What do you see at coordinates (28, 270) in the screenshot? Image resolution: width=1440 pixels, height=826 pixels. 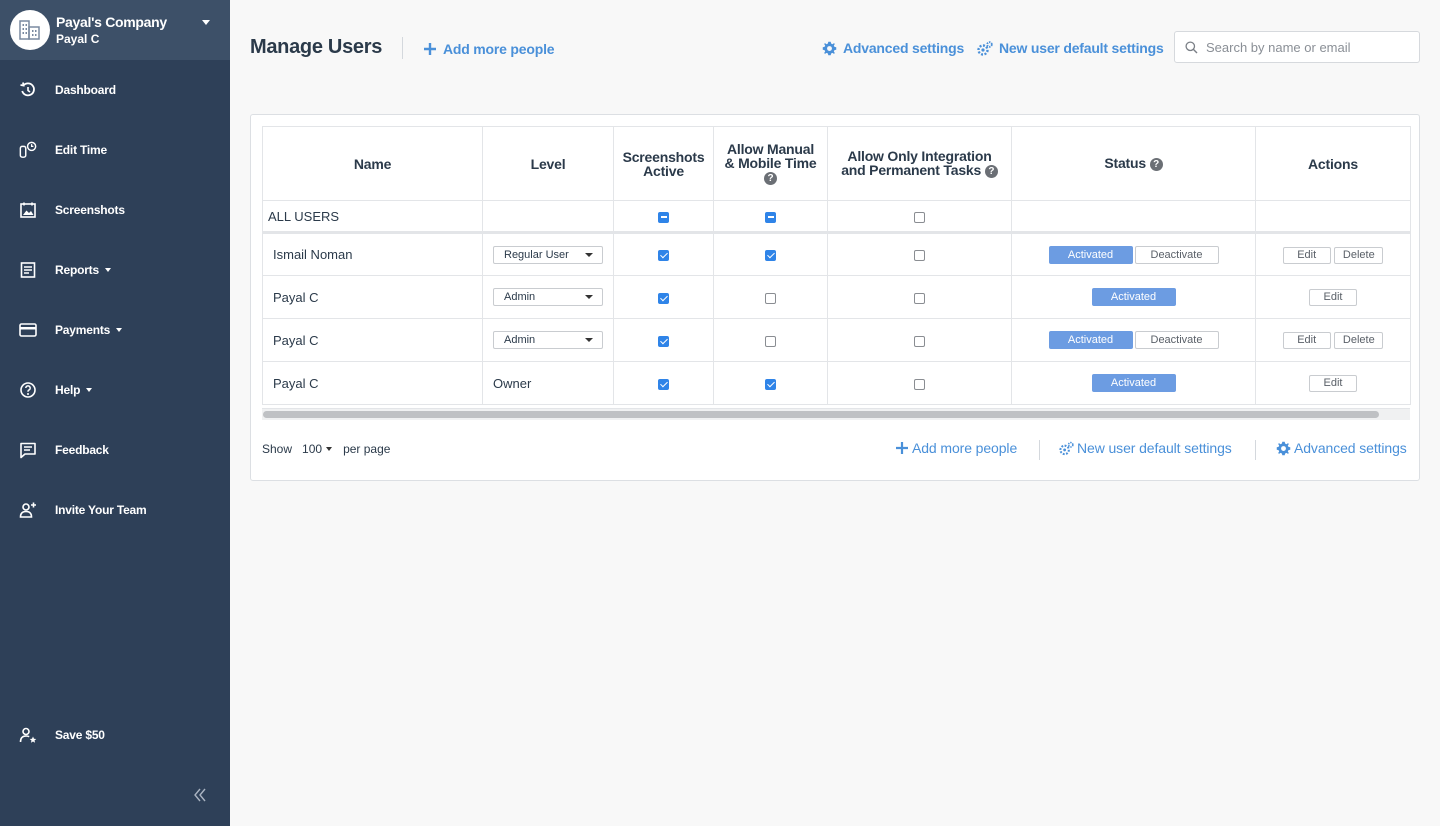 I see `report-icon` at bounding box center [28, 270].